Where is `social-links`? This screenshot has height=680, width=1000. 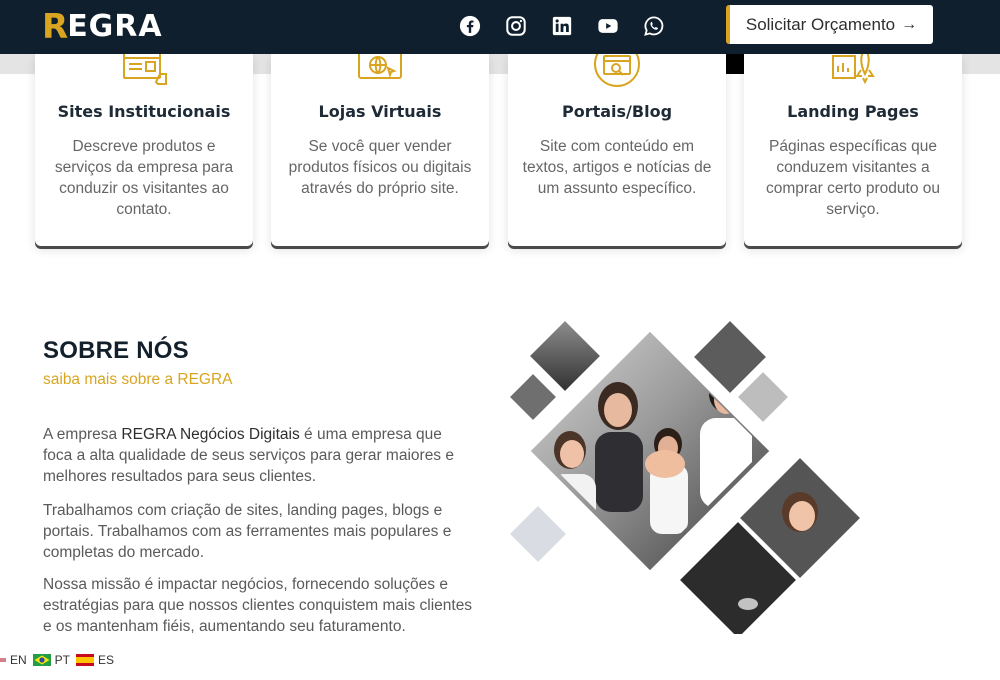
social-links is located at coordinates (562, 26).